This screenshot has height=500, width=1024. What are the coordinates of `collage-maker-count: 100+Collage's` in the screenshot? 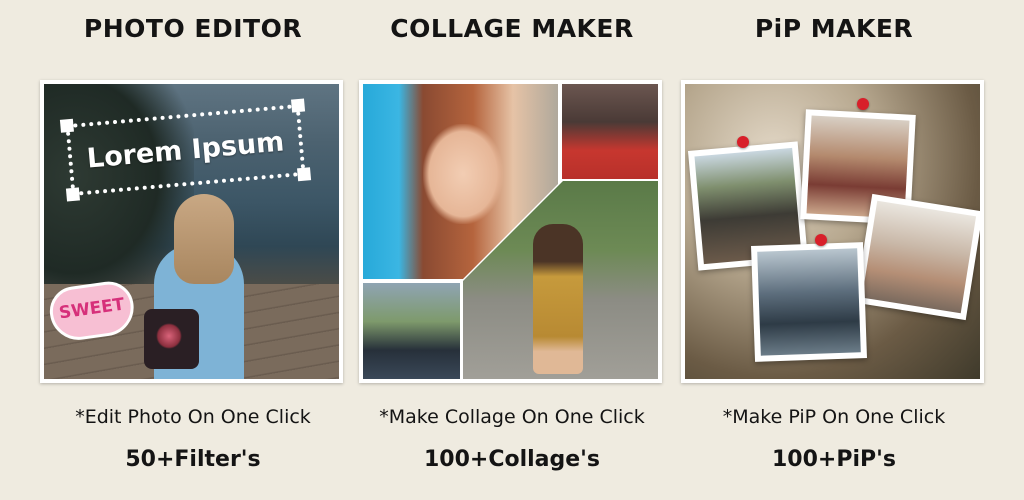 It's located at (512, 459).